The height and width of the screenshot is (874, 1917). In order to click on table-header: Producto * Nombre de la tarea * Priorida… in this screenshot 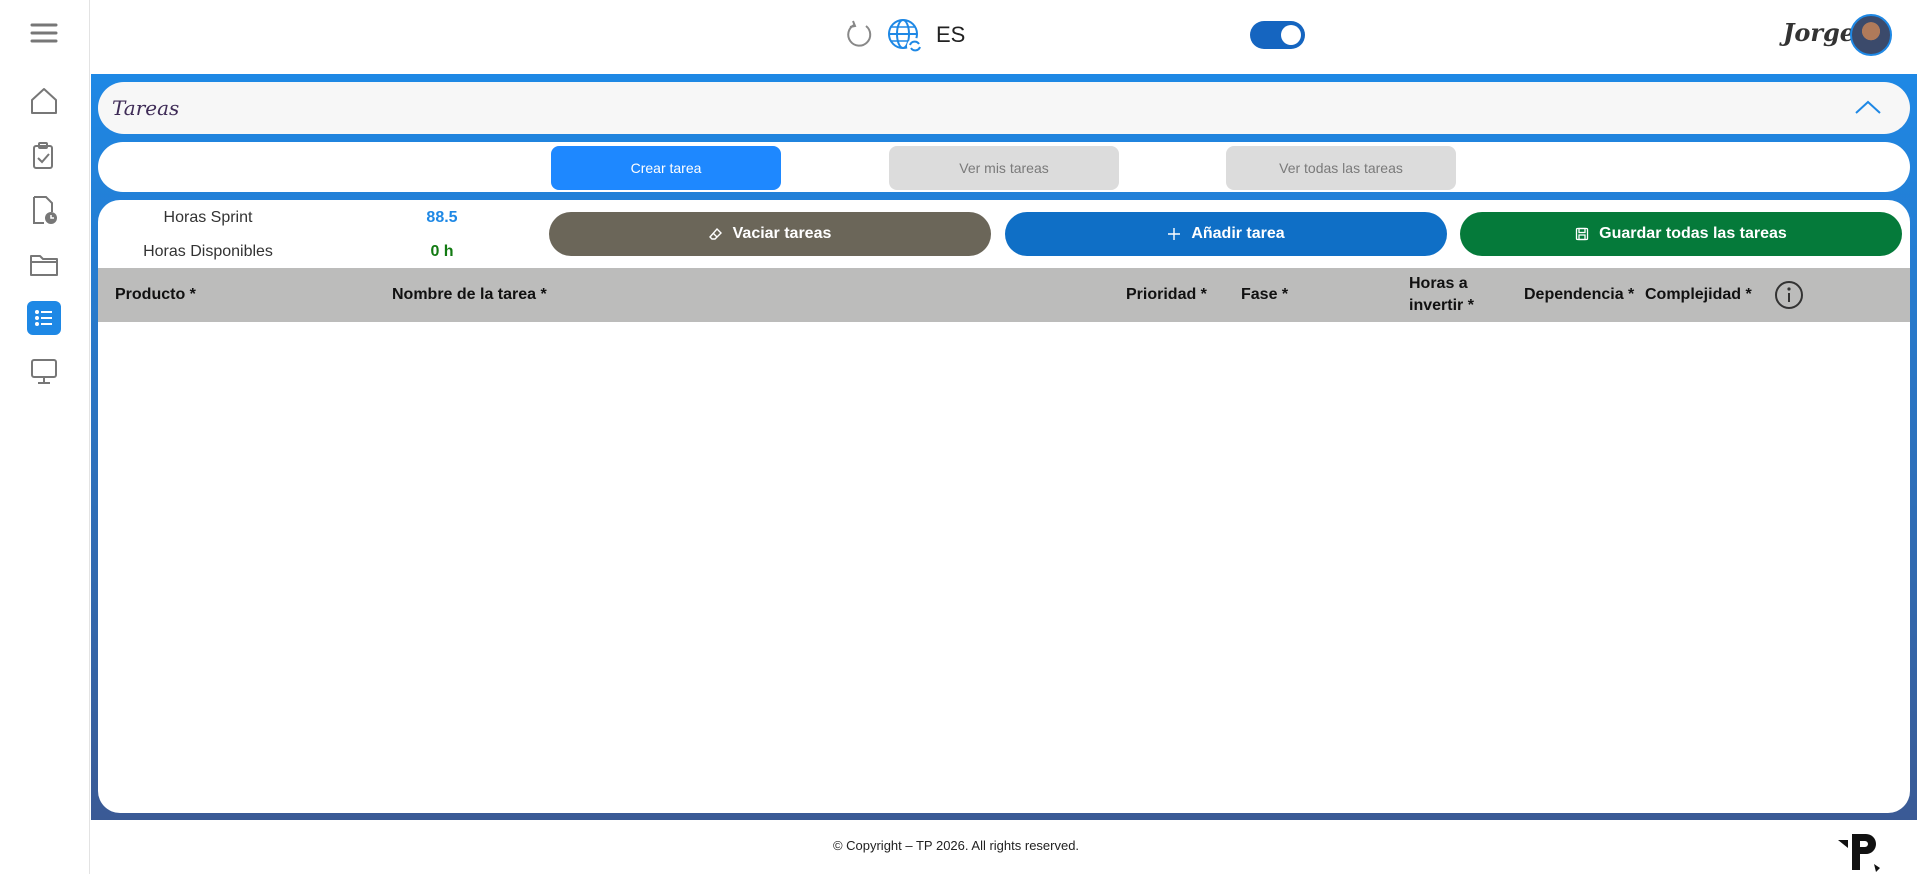, I will do `click(1004, 295)`.